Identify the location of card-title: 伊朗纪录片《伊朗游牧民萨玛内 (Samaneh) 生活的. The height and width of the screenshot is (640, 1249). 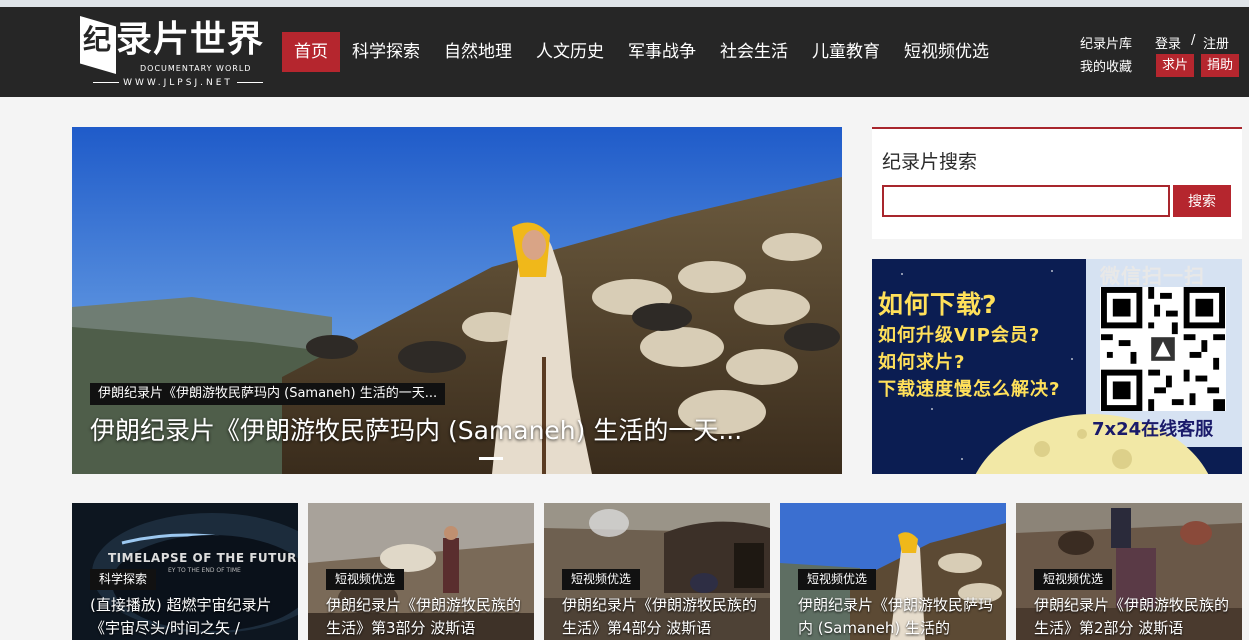
(898, 617).